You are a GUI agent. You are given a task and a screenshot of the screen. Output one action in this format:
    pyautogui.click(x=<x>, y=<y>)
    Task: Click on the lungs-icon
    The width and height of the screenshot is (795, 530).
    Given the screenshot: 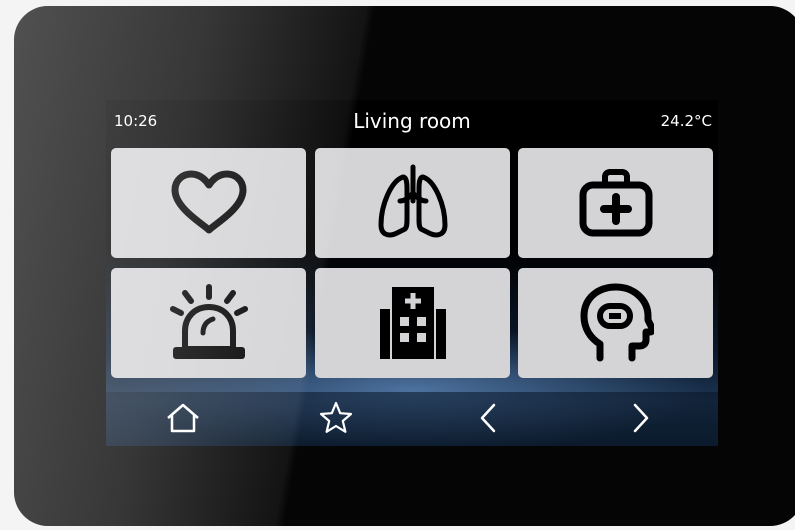 What is the action you would take?
    pyautogui.click(x=412, y=201)
    